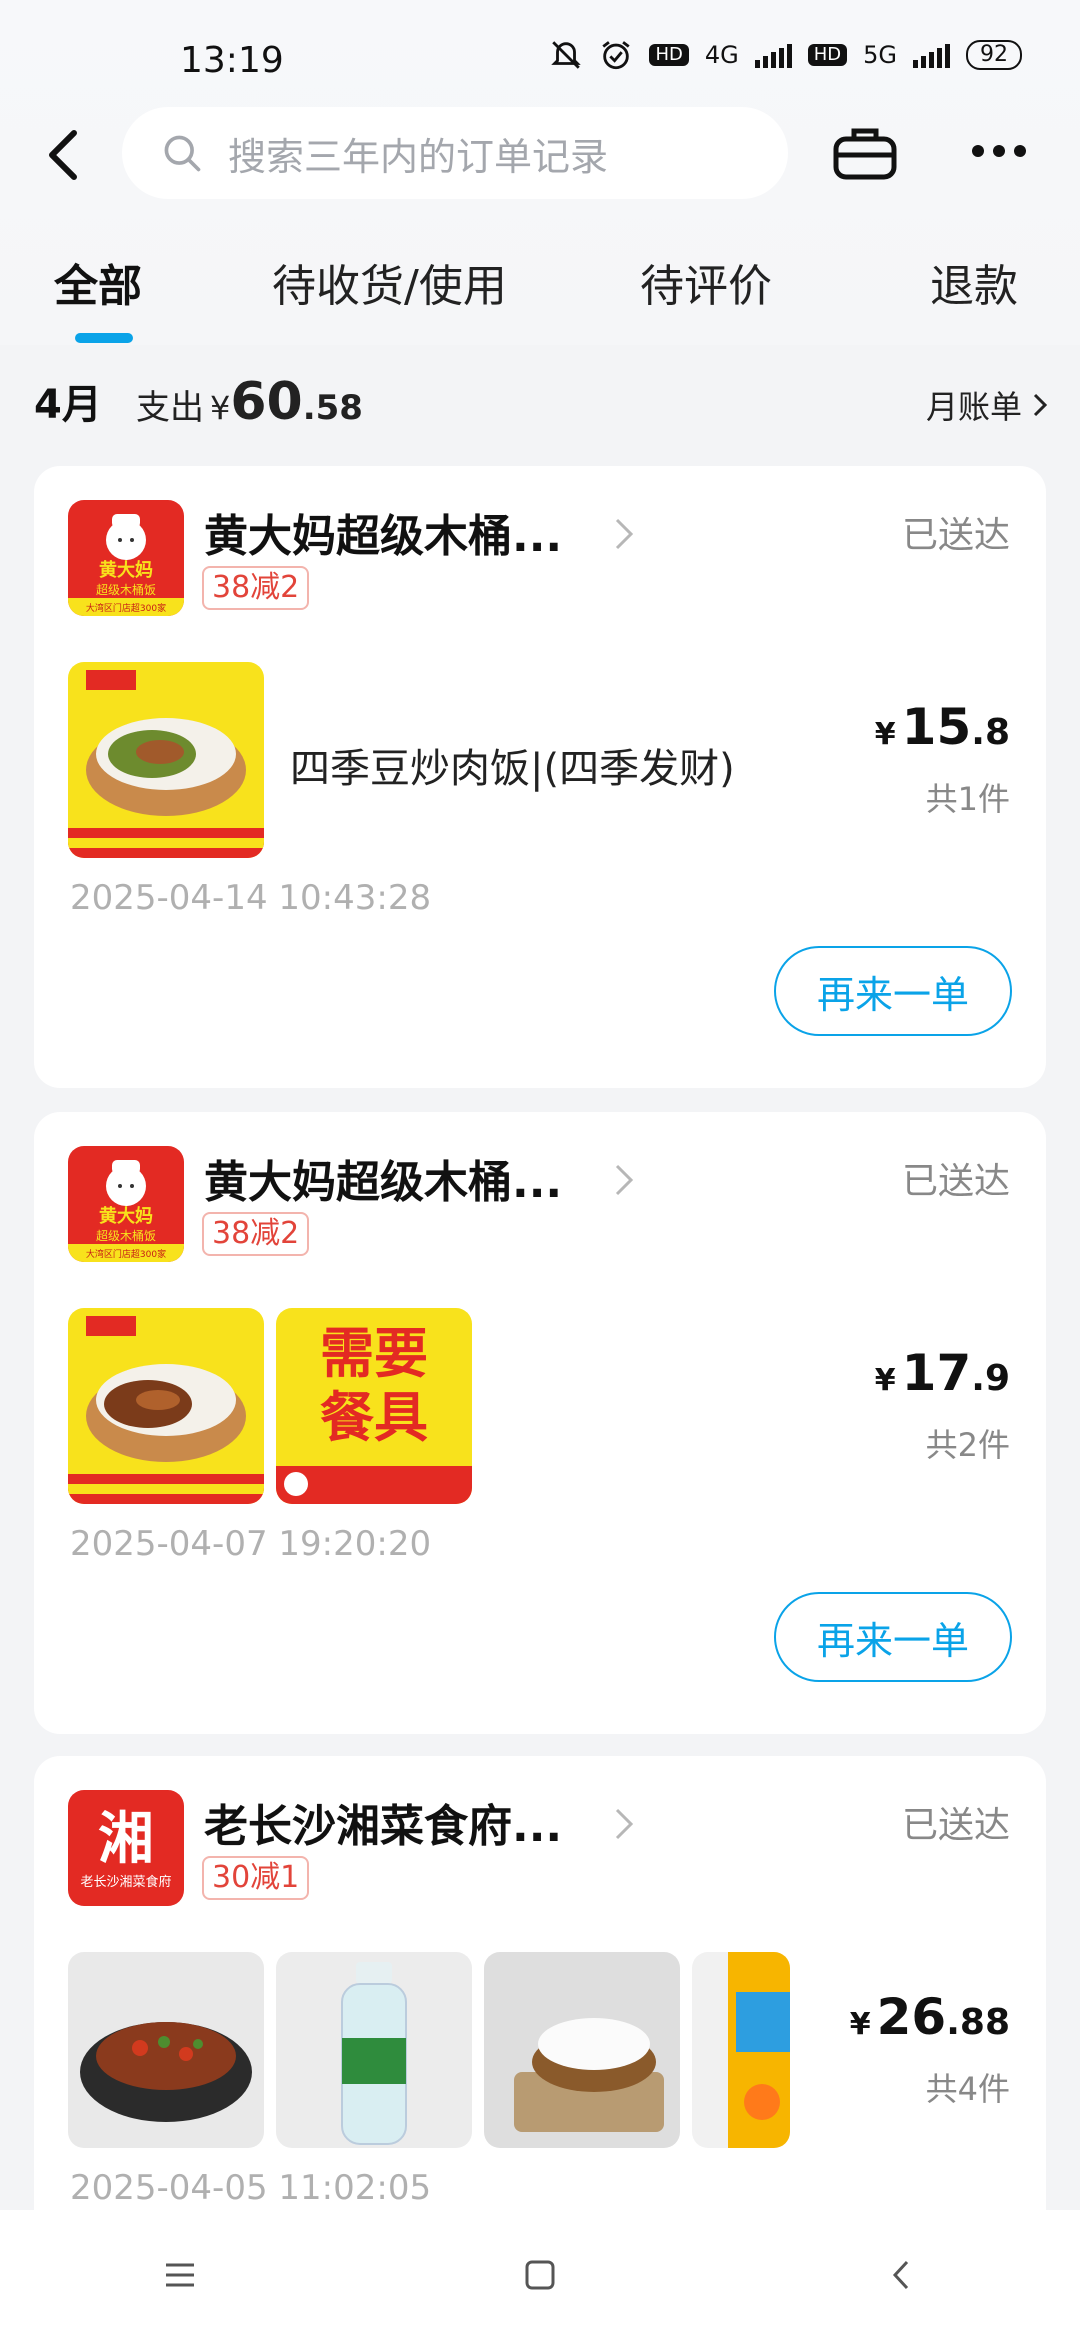 This screenshot has width=1080, height=2340. What do you see at coordinates (967, 1445) in the screenshot?
I see `item-count: 共2件` at bounding box center [967, 1445].